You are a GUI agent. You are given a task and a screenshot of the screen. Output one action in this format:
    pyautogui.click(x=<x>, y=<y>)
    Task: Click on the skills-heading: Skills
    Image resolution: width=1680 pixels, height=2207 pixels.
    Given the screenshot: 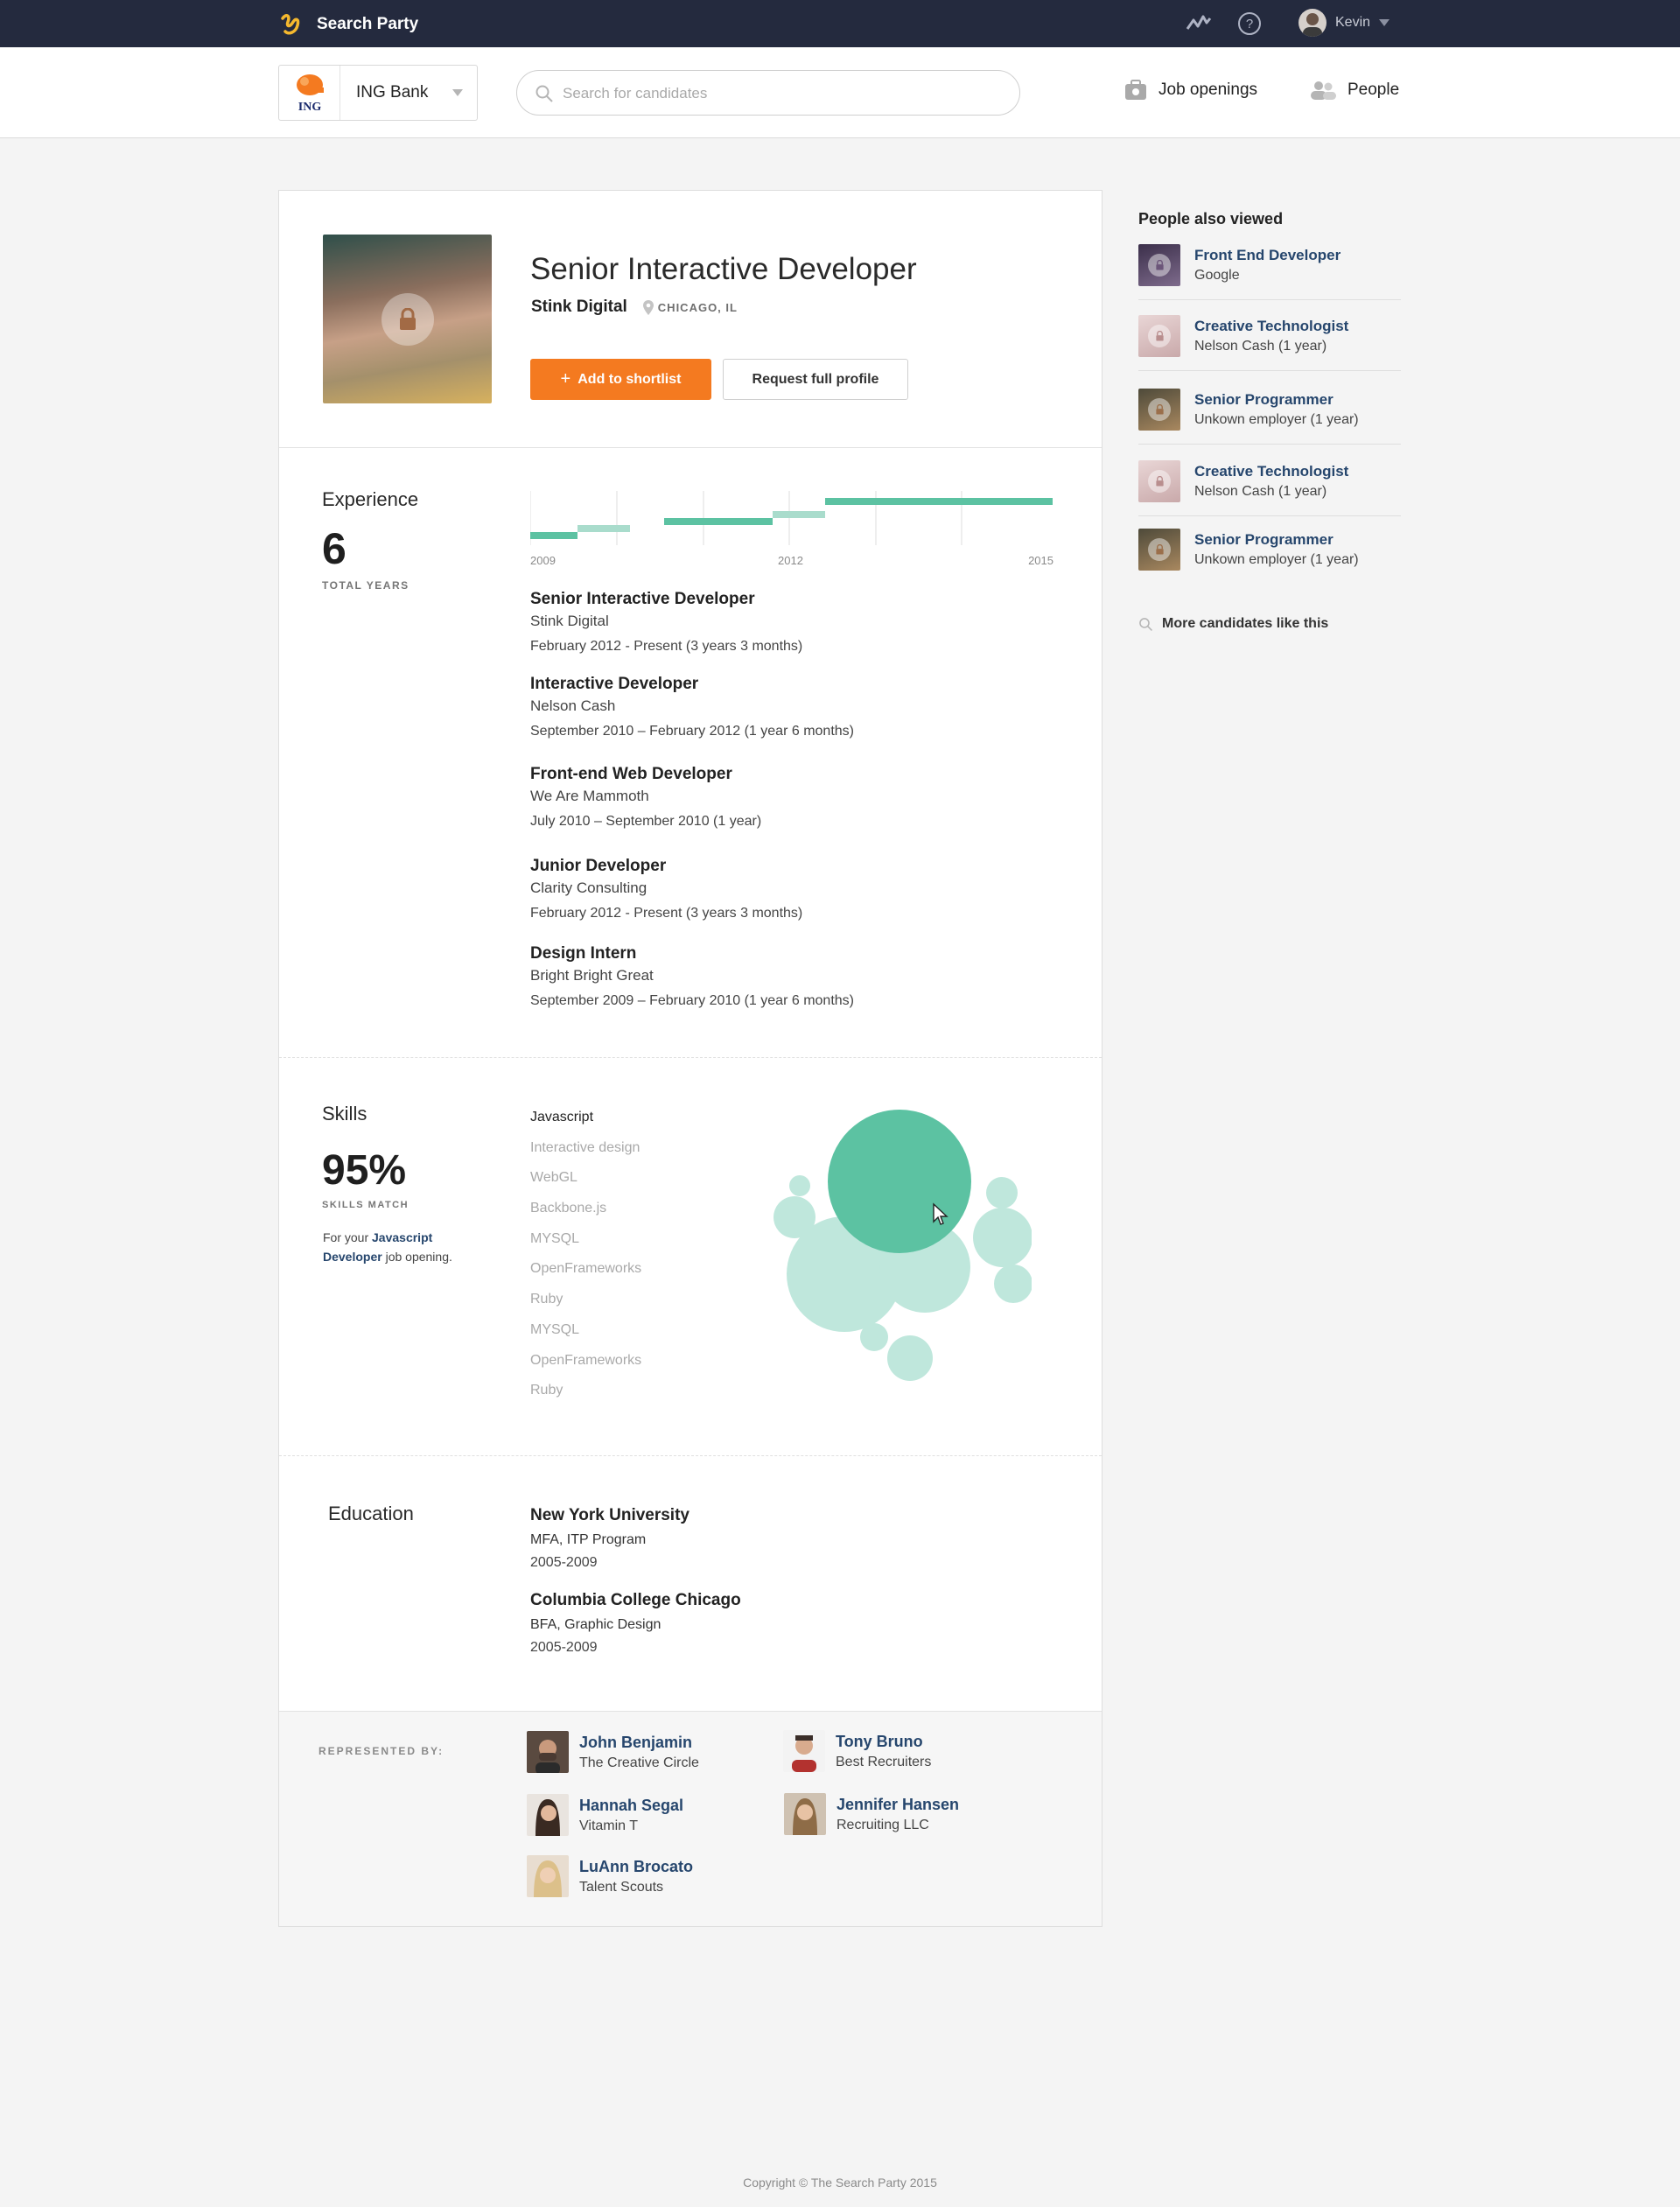 What is the action you would take?
    pyautogui.click(x=345, y=1114)
    